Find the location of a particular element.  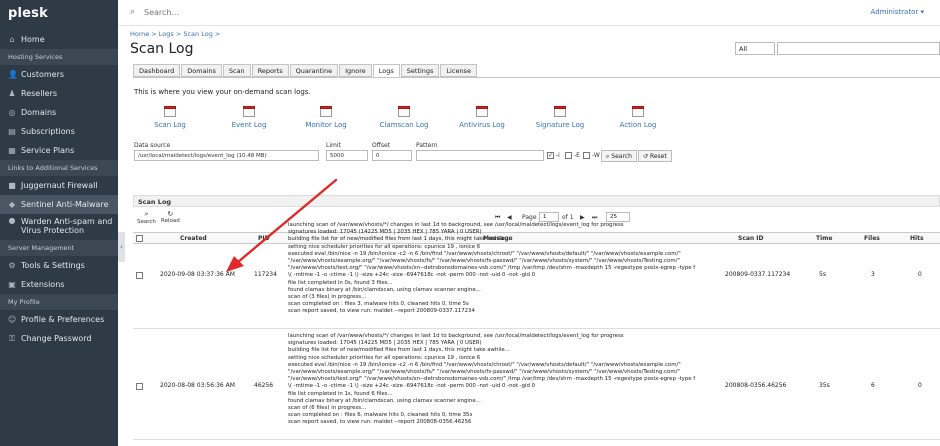

pattern-input is located at coordinates (480, 155).